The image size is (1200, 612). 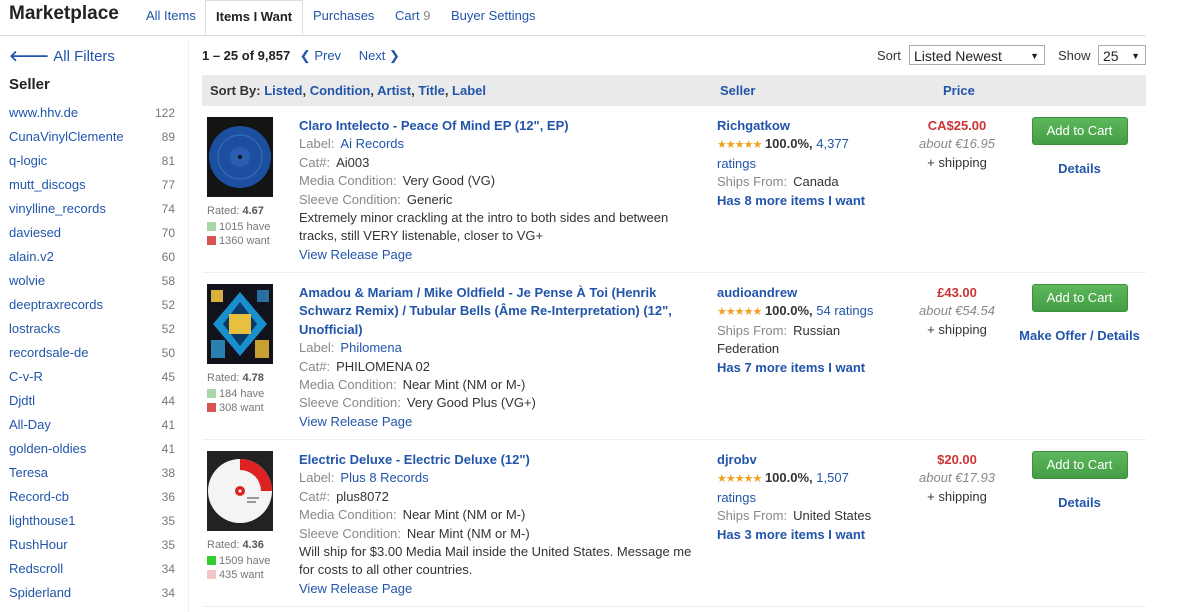 I want to click on seller-filter-name: alain.v2, so click(x=31, y=256).